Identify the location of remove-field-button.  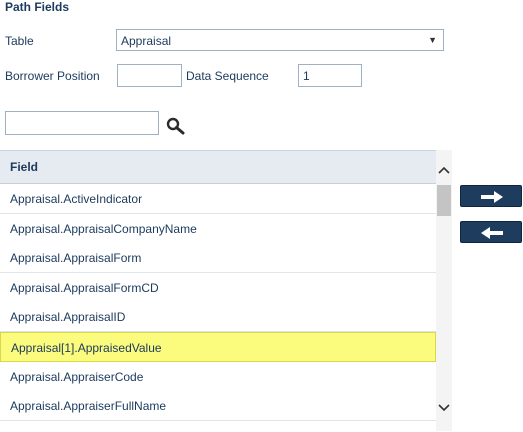
(491, 232).